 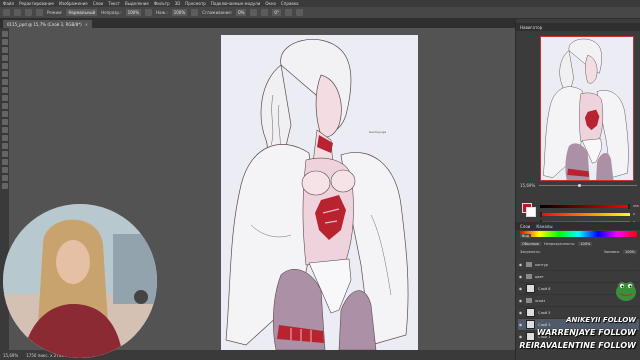 What do you see at coordinates (36, 3) in the screenshot?
I see `menu-edit: Редактирование` at bounding box center [36, 3].